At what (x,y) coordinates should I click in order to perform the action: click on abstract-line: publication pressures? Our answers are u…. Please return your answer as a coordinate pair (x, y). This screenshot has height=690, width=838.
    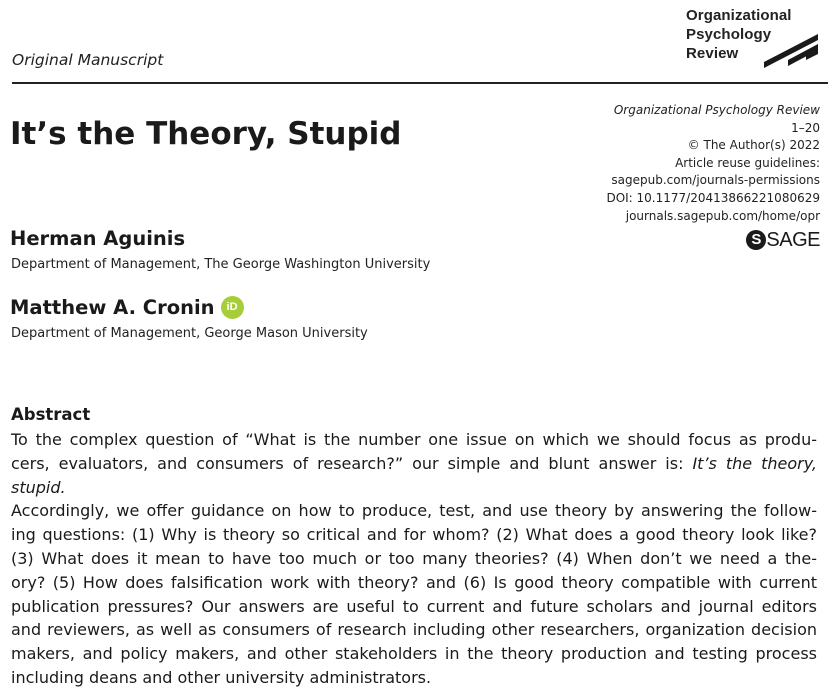
    Looking at the image, I should click on (414, 606).